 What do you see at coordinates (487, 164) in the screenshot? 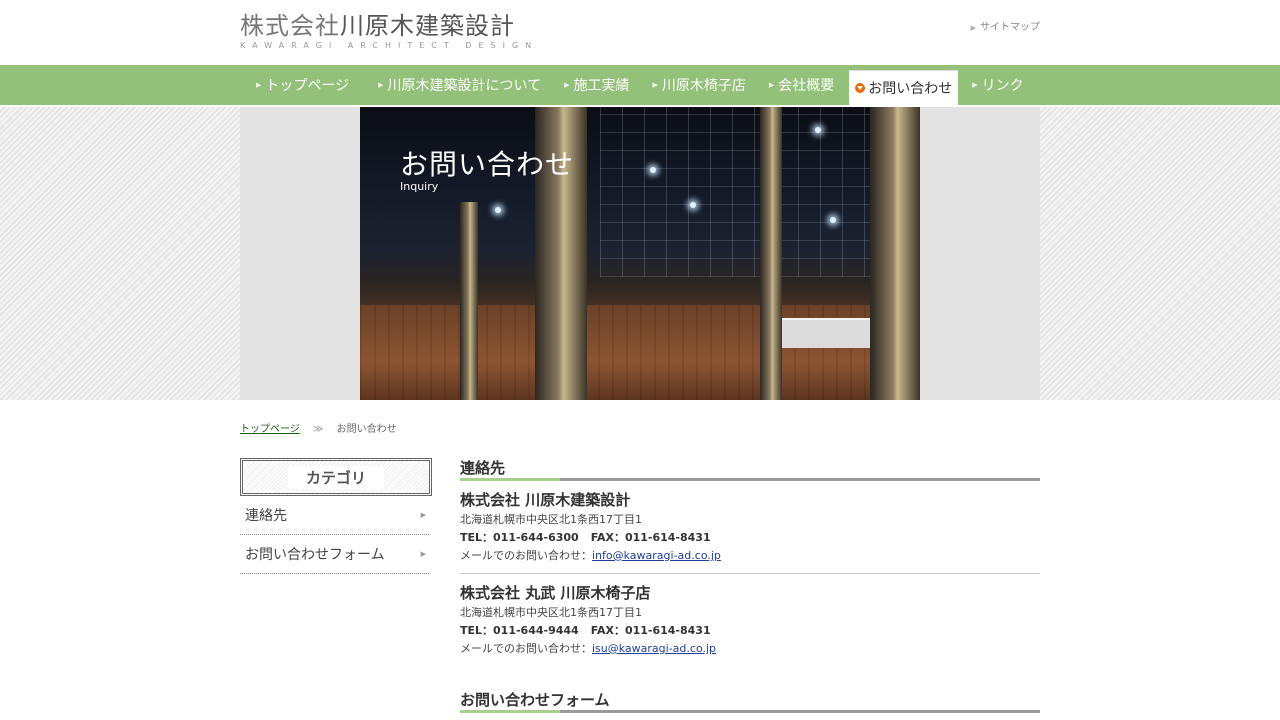
I see `hero-title: お問い合わせ` at bounding box center [487, 164].